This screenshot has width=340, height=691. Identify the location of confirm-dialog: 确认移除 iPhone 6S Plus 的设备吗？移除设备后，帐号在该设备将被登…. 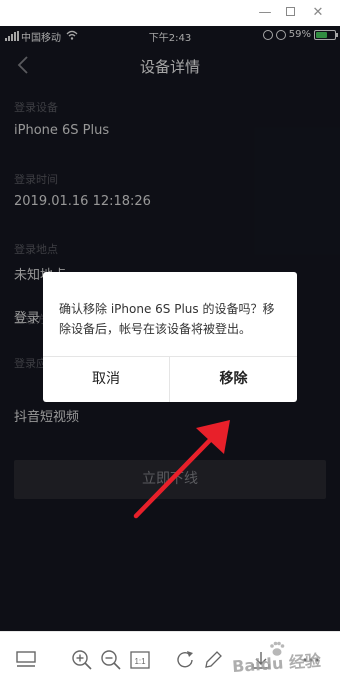
(170, 337).